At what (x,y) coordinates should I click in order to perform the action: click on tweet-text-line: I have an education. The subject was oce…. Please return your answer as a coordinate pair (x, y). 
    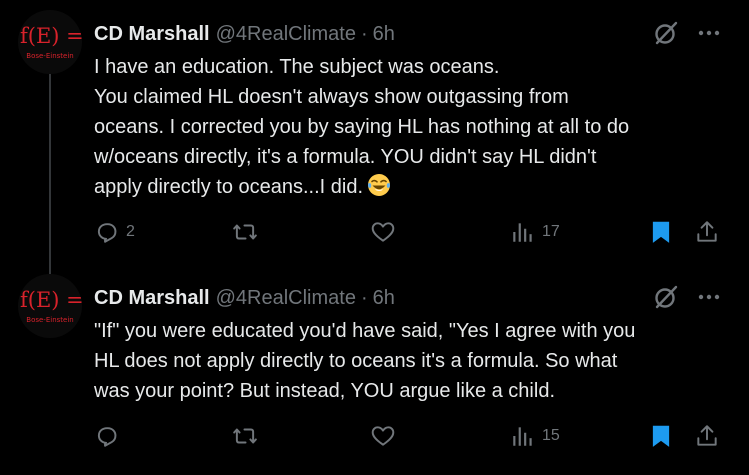
    Looking at the image, I should click on (297, 67).